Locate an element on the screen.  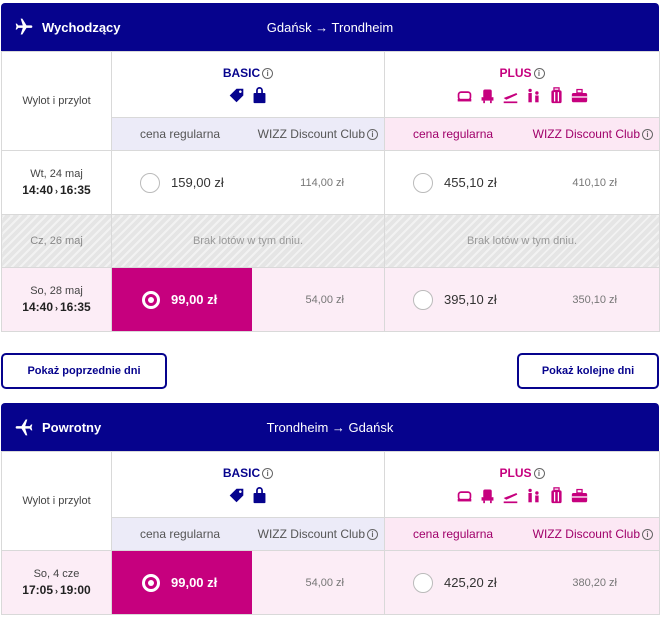
plus-price-cell: 395,10 zł 350,10 zł is located at coordinates (522, 299).